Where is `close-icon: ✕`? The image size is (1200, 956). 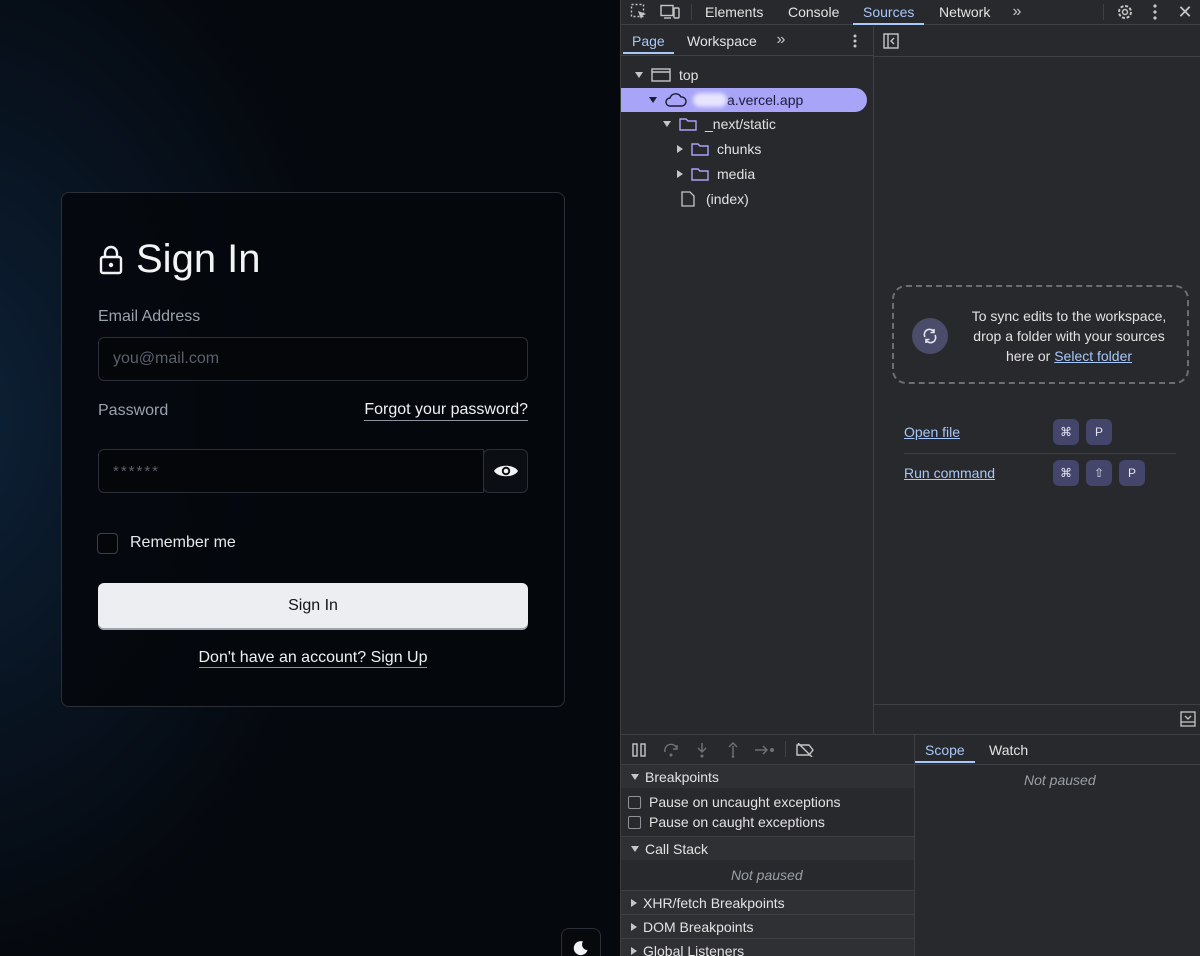
close-icon: ✕ is located at coordinates (1185, 12).